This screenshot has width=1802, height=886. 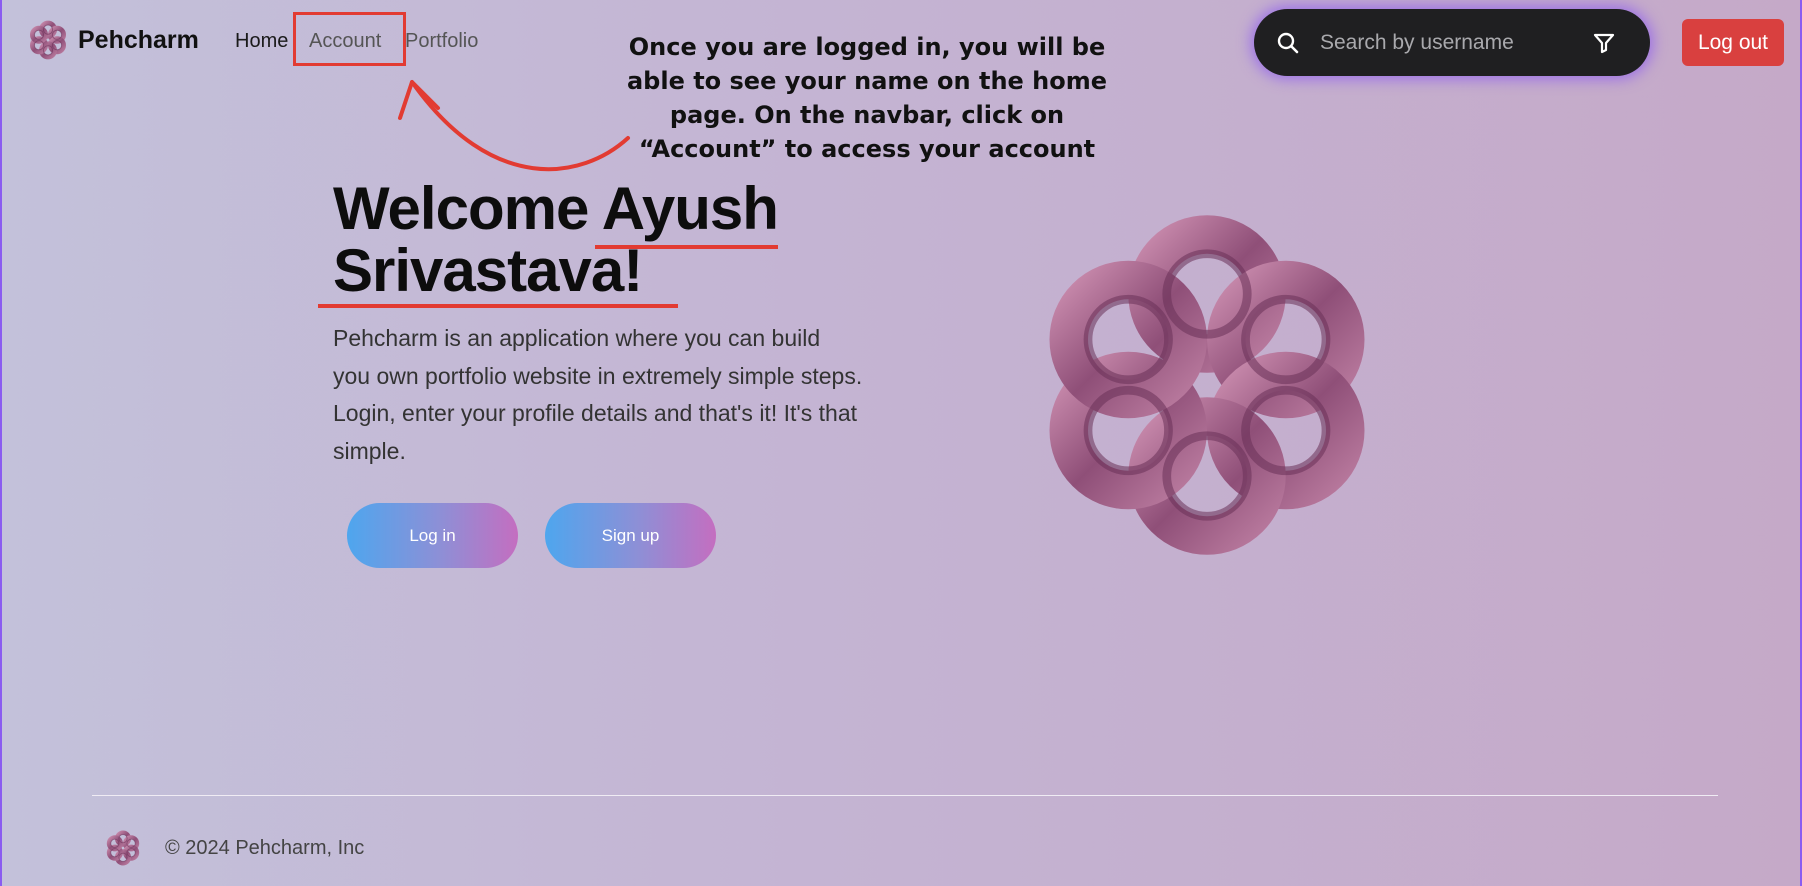 What do you see at coordinates (686, 247) in the screenshot?
I see `name-underline-annotation` at bounding box center [686, 247].